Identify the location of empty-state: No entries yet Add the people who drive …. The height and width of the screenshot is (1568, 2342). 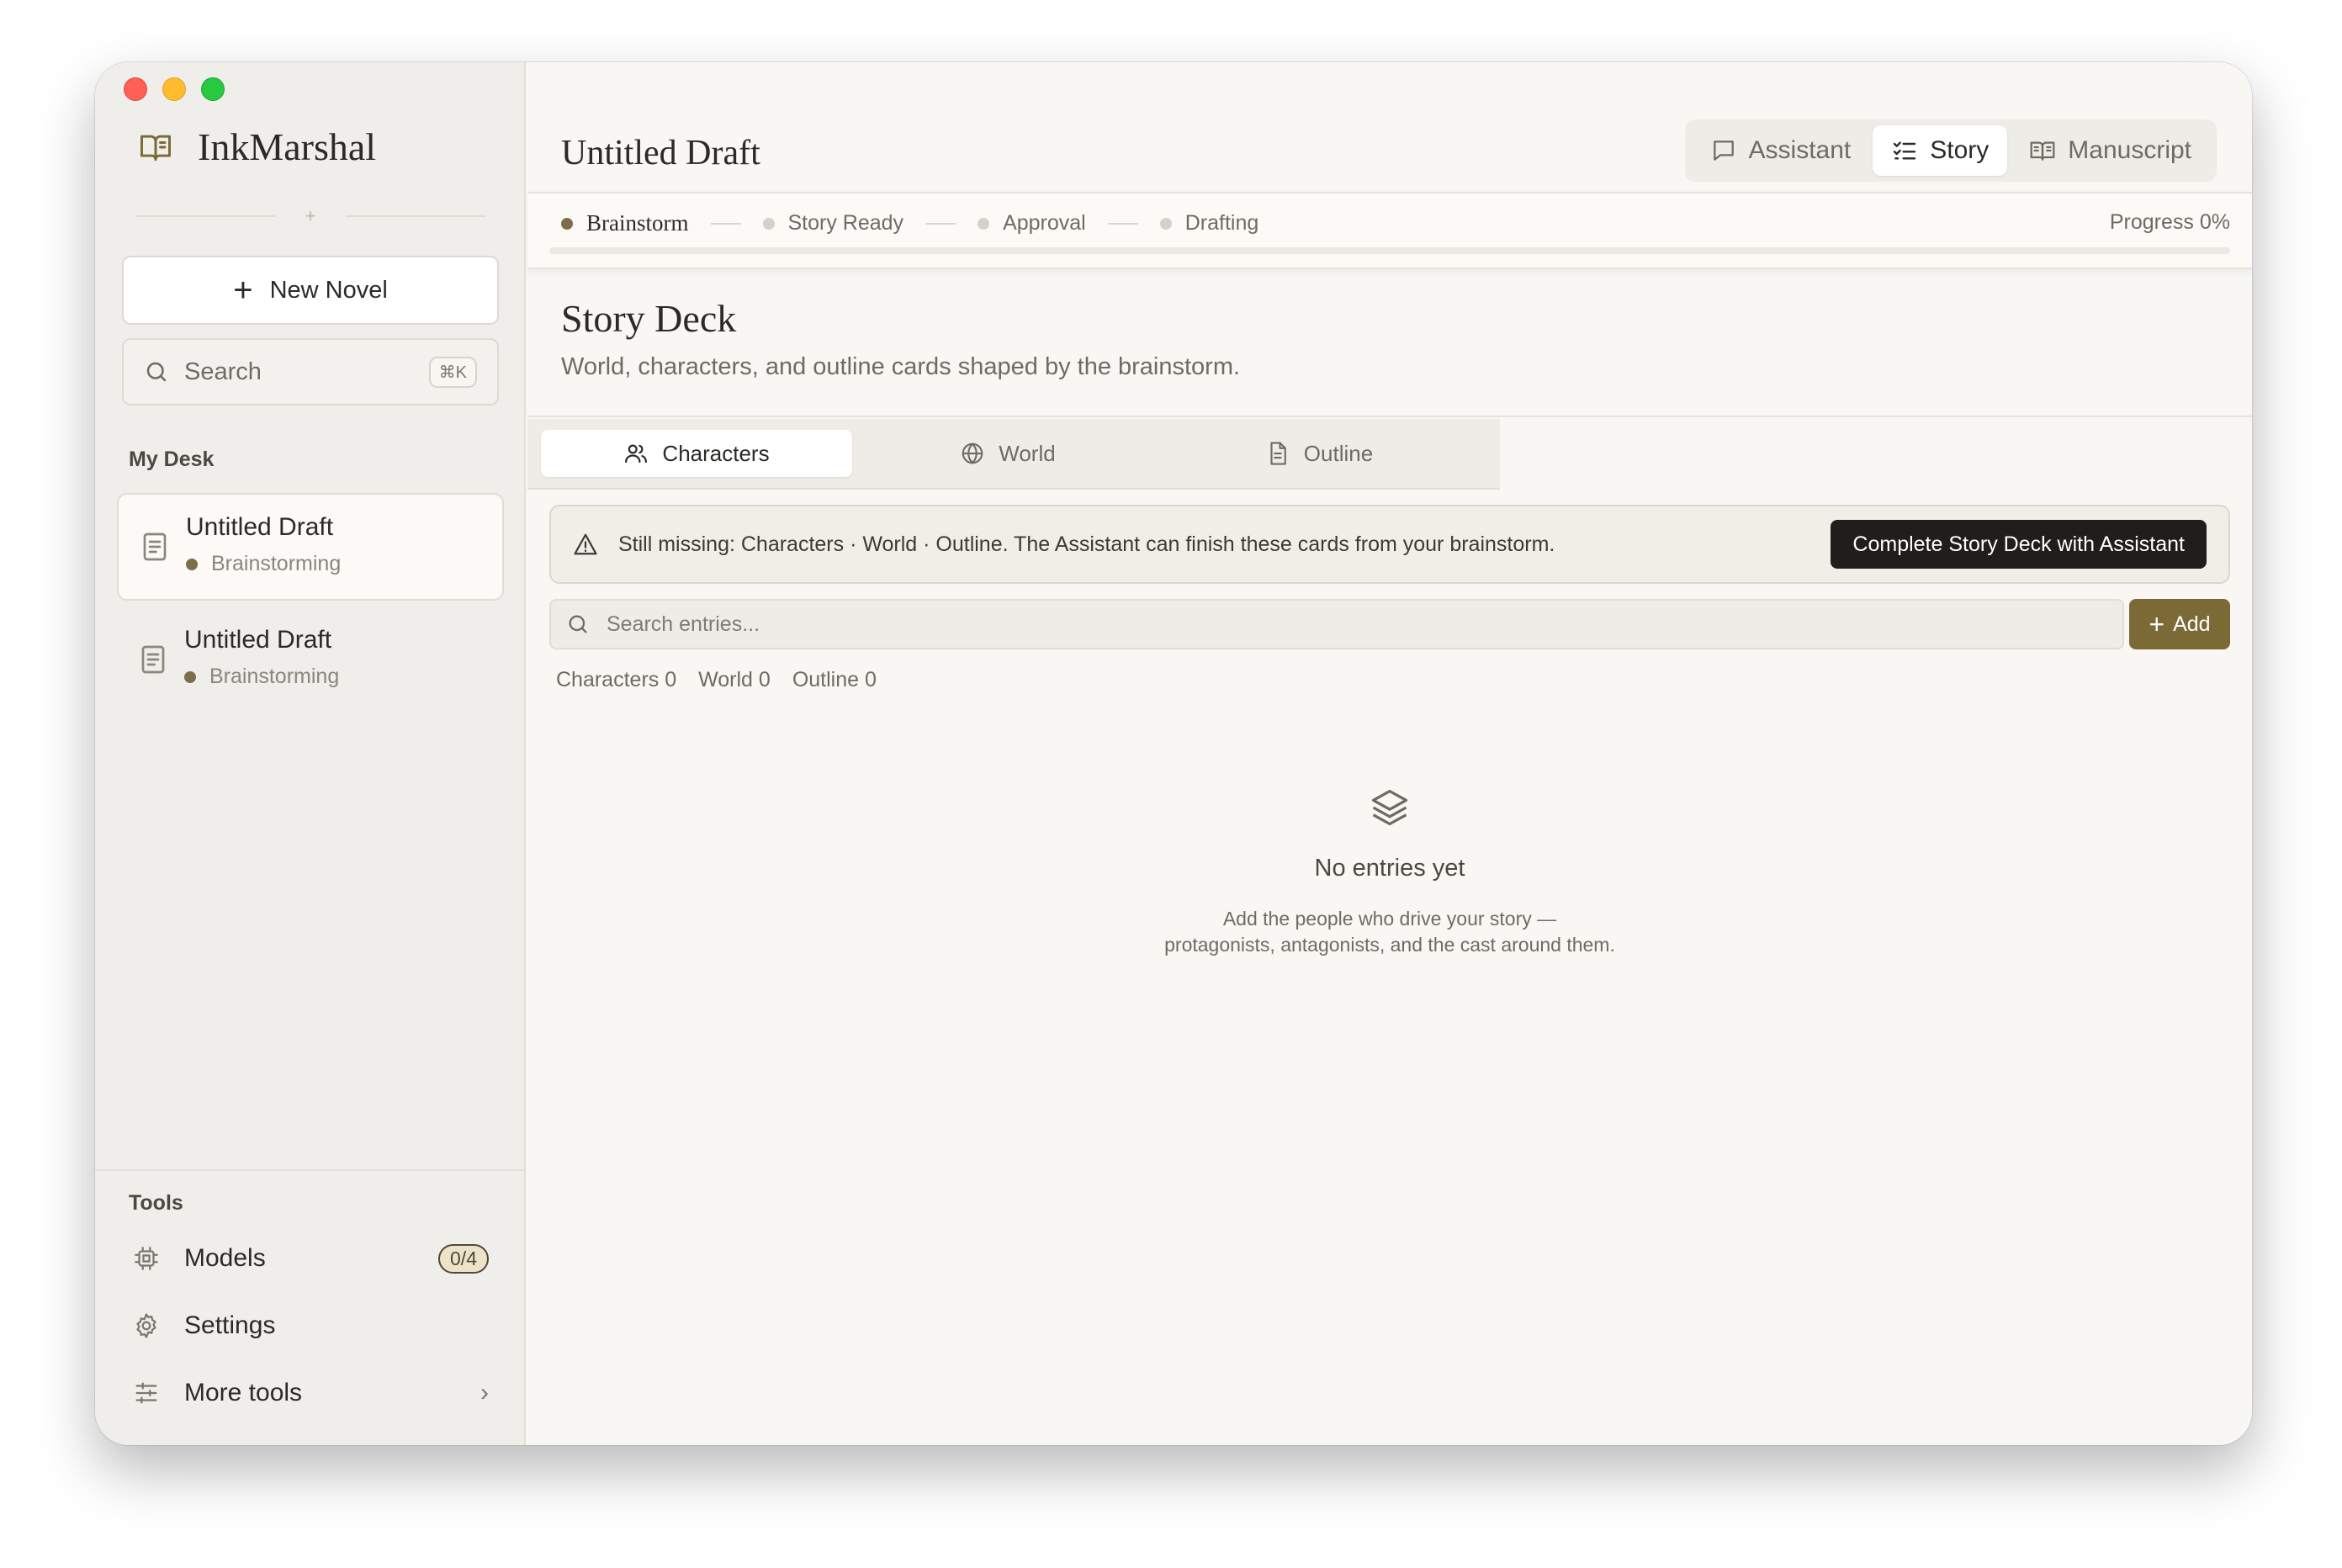
(1389, 872).